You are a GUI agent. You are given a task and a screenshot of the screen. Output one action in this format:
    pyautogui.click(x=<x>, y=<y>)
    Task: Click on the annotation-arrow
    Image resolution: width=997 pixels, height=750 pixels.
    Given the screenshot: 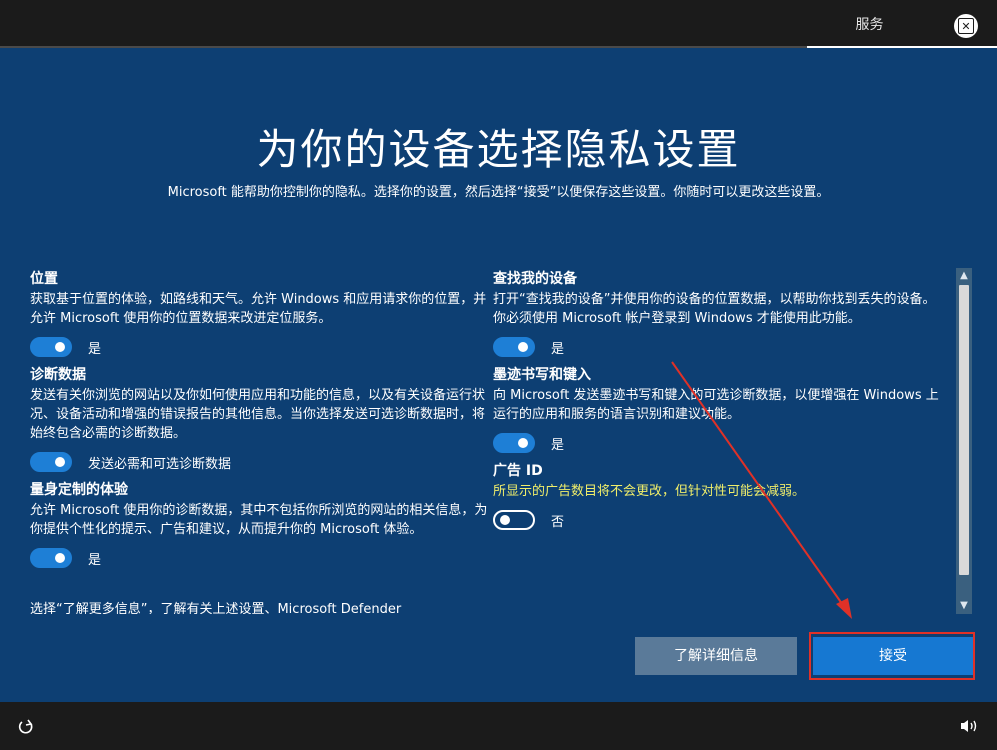 What is the action you would take?
    pyautogui.click(x=761, y=490)
    